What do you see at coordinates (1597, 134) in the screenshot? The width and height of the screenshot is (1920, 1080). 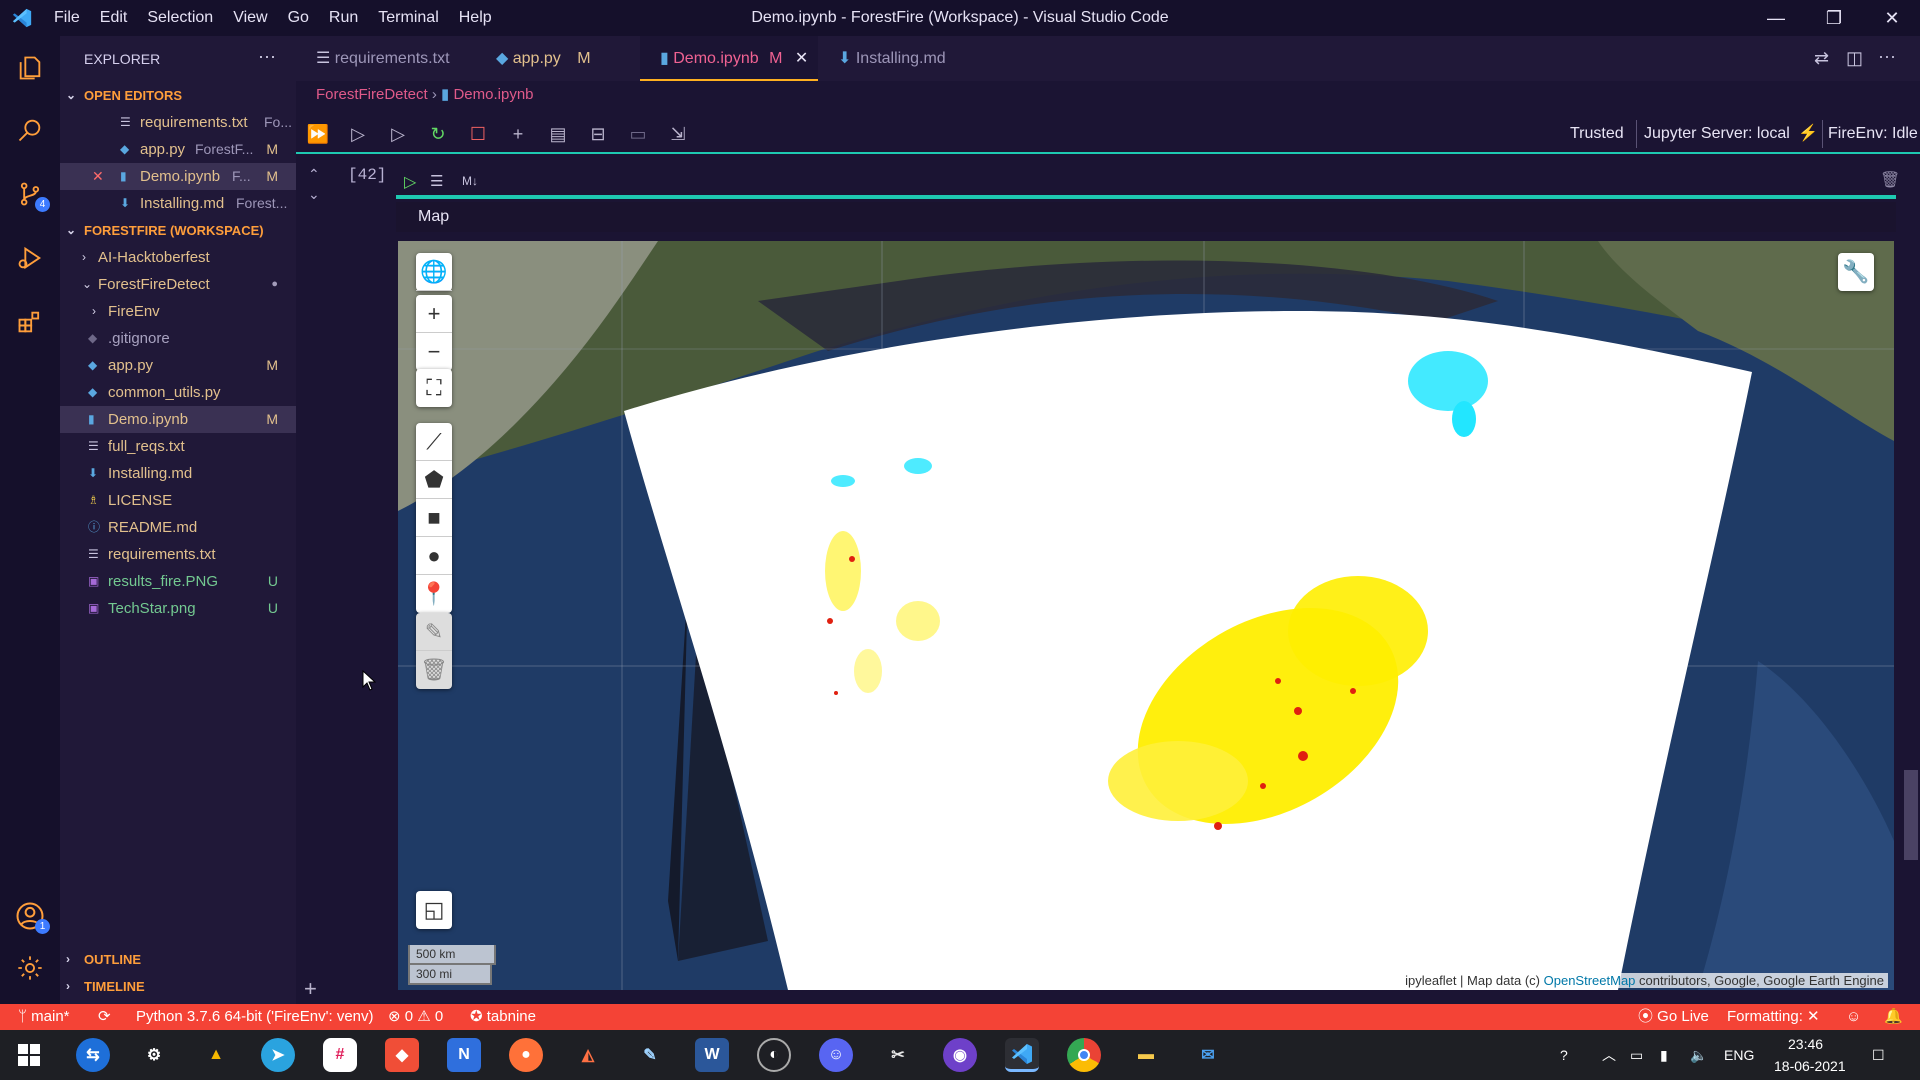 I see `trusted-label: Trusted` at bounding box center [1597, 134].